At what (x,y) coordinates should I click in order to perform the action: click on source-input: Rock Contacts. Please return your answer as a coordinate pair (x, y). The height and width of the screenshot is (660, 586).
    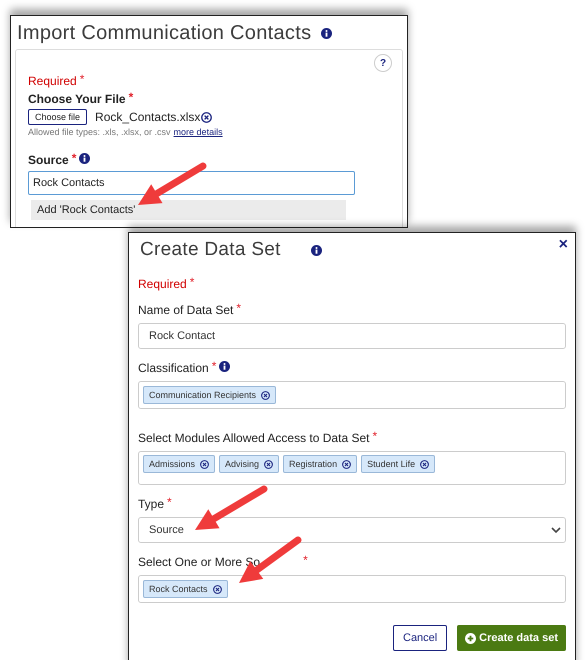
    Looking at the image, I should click on (191, 183).